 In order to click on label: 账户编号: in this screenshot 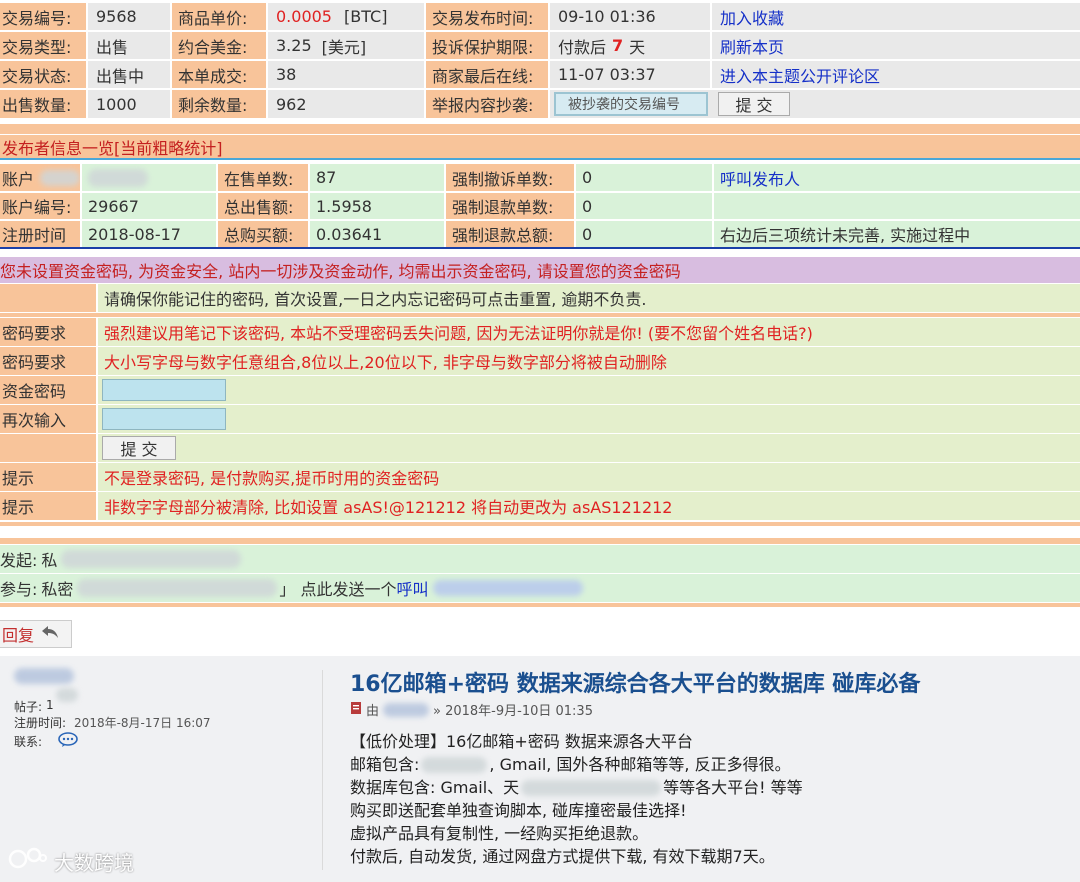, I will do `click(41, 206)`.